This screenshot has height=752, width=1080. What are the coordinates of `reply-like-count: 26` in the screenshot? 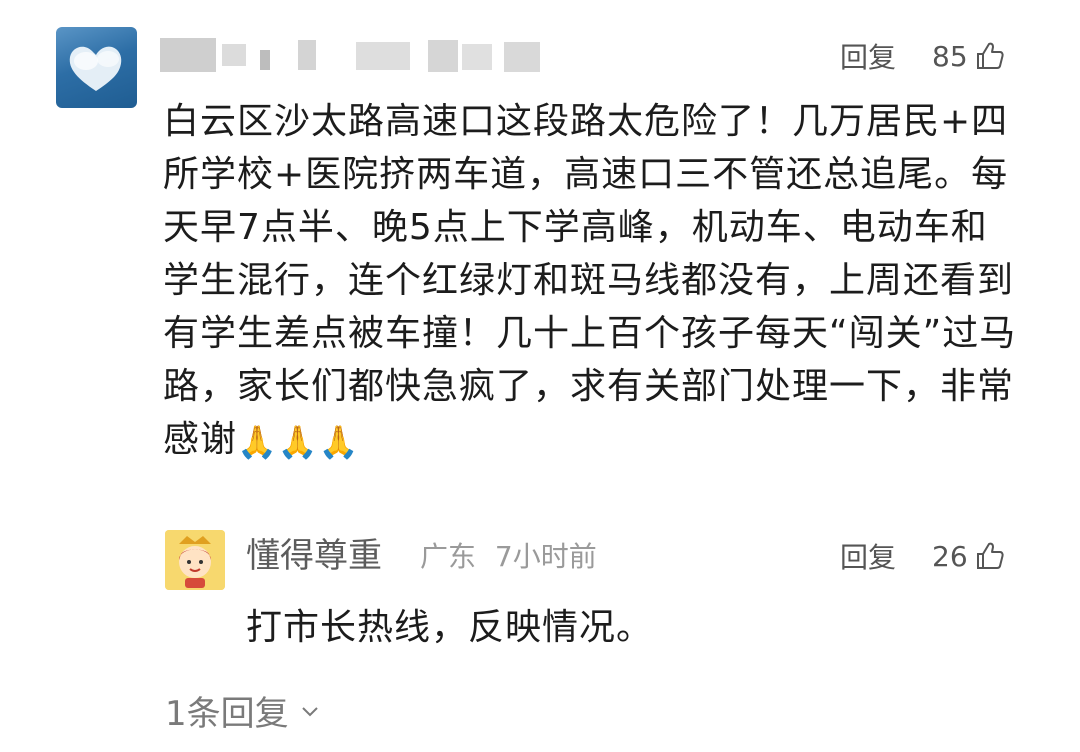 It's located at (950, 556).